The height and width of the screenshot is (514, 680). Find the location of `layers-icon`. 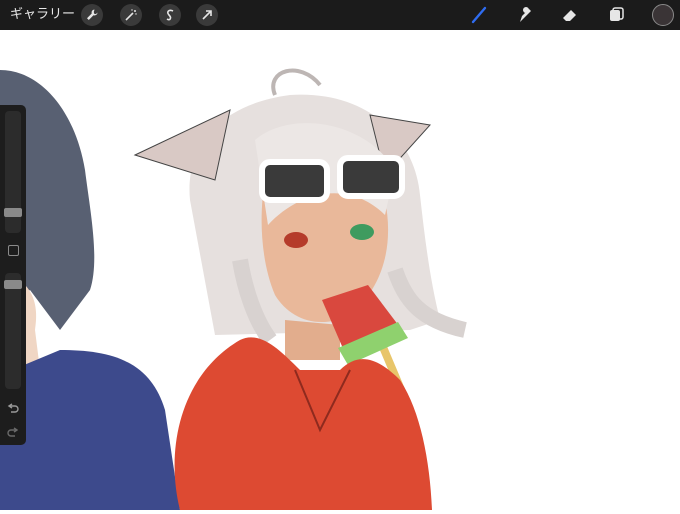

layers-icon is located at coordinates (616, 15).